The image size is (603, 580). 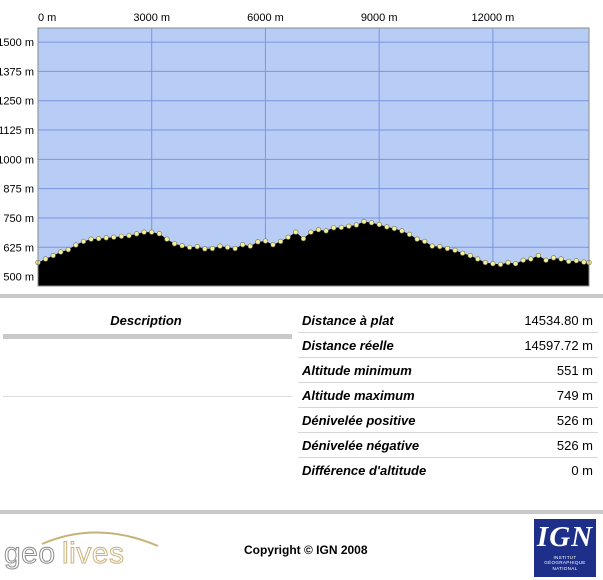 I want to click on y-tick-label: 1375 m, so click(x=17, y=72).